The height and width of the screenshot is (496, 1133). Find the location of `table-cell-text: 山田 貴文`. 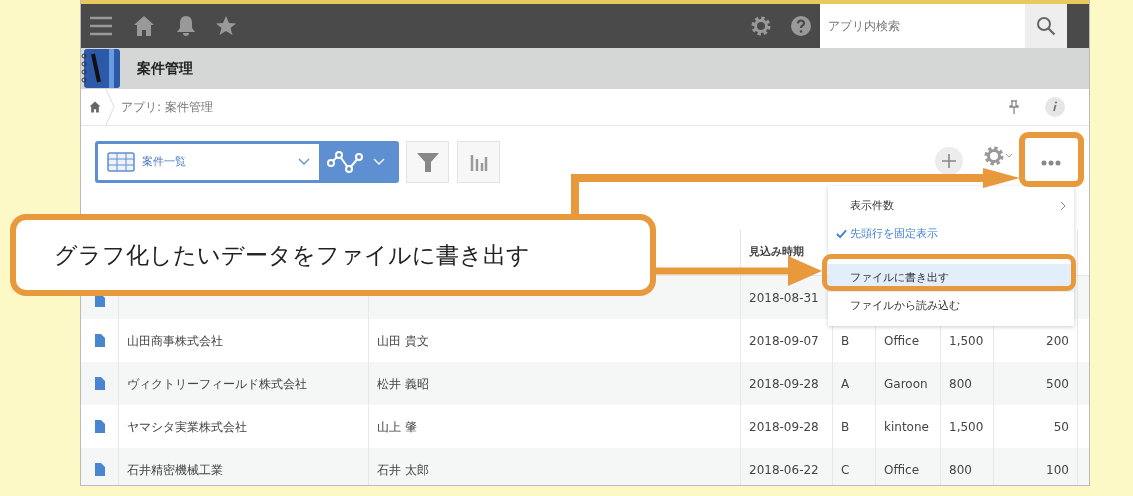

table-cell-text: 山田 貴文 is located at coordinates (403, 341).